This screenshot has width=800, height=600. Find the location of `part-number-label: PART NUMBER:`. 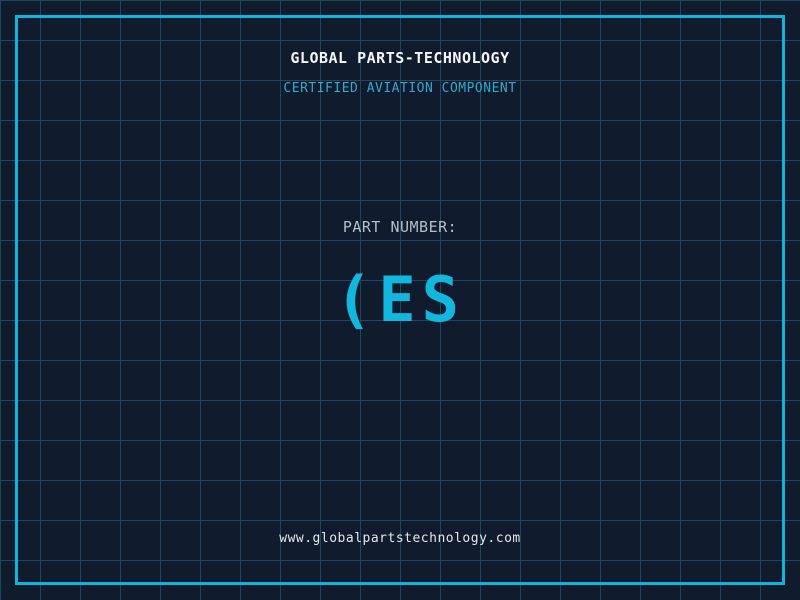

part-number-label: PART NUMBER: is located at coordinates (400, 227).